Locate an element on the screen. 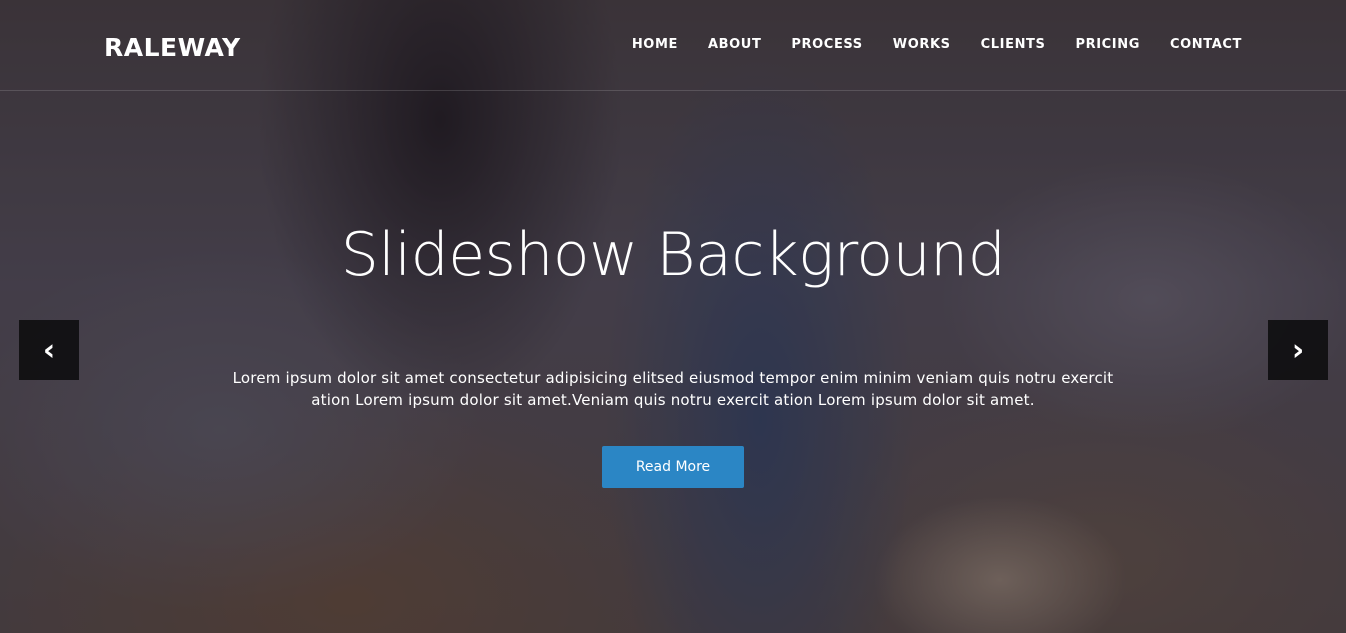  nav-contact: CONTACT is located at coordinates (1206, 45).